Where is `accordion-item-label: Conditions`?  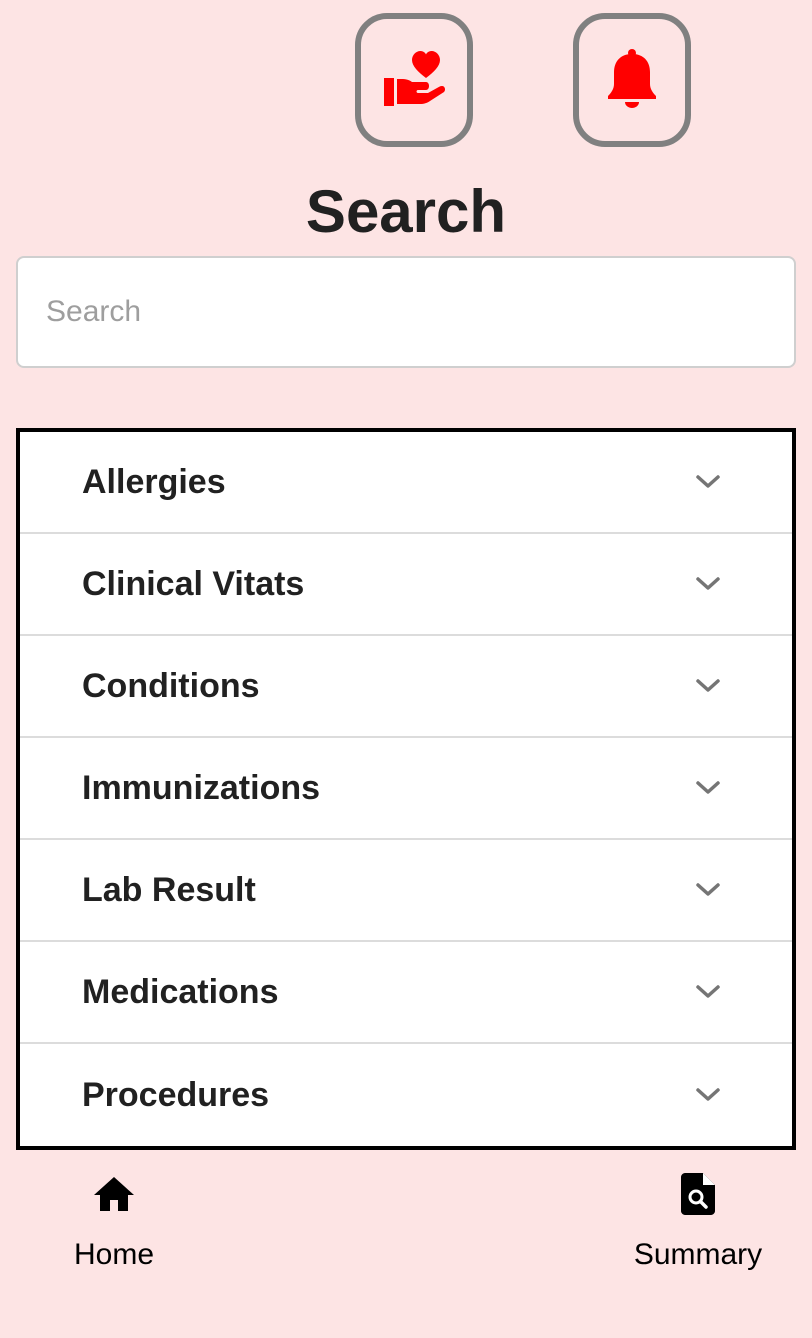 accordion-item-label: Conditions is located at coordinates (171, 685).